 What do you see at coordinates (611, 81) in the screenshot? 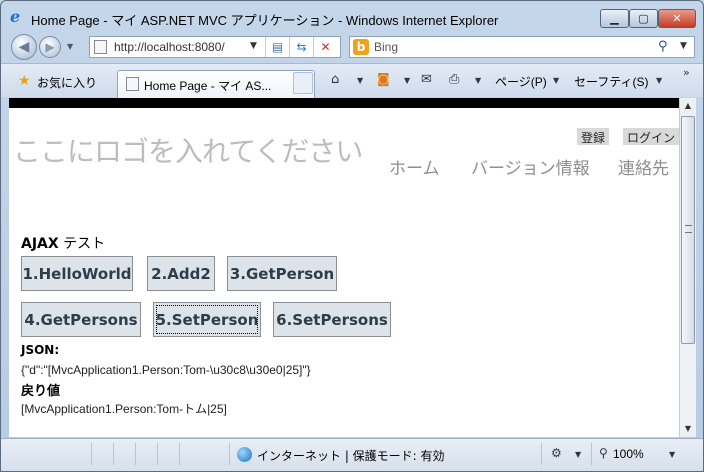
I see `safety-menu: セーフティ(S)` at bounding box center [611, 81].